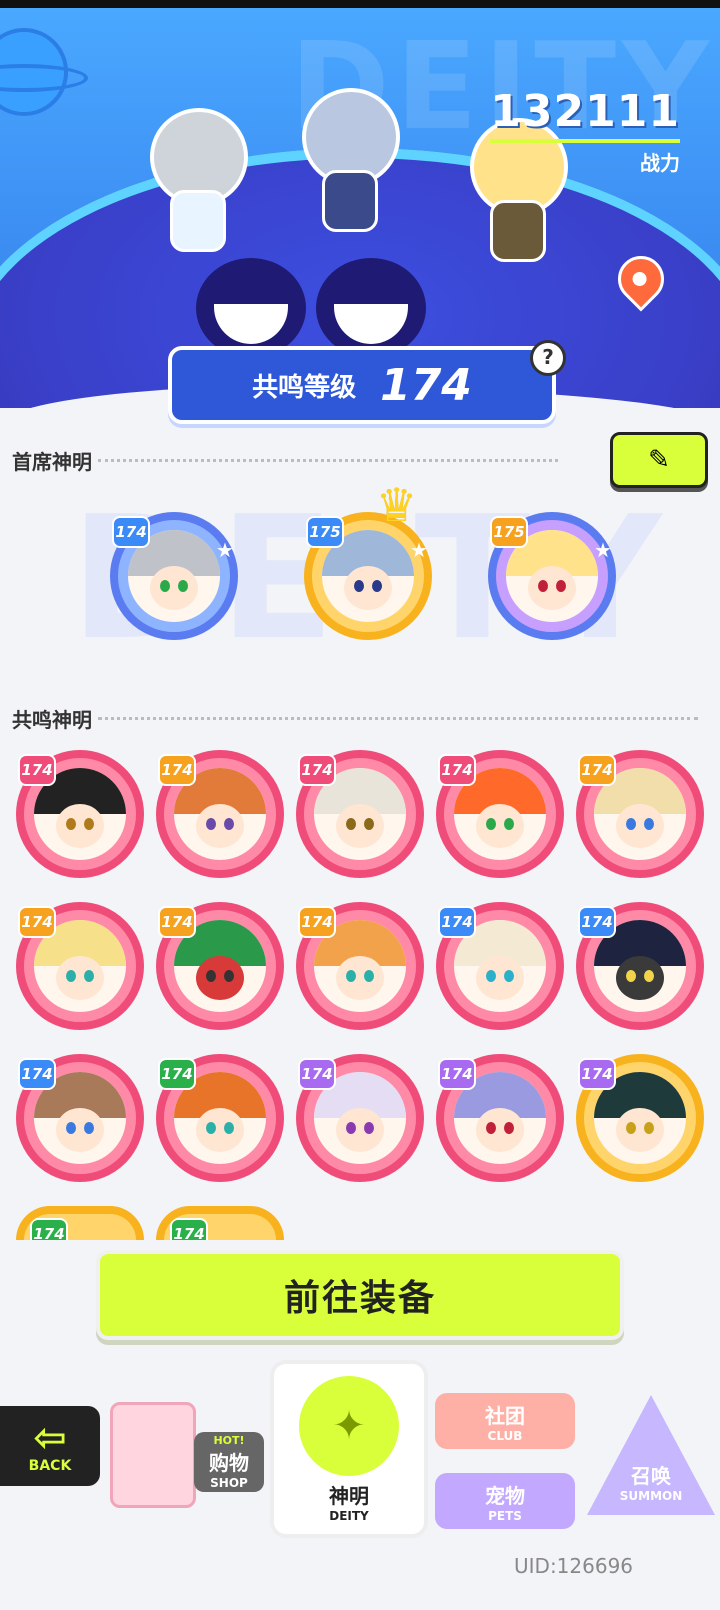 Image resolution: width=720 pixels, height=1610 pixels. I want to click on shop-button: HOT! 购物 SHOP, so click(185, 1455).